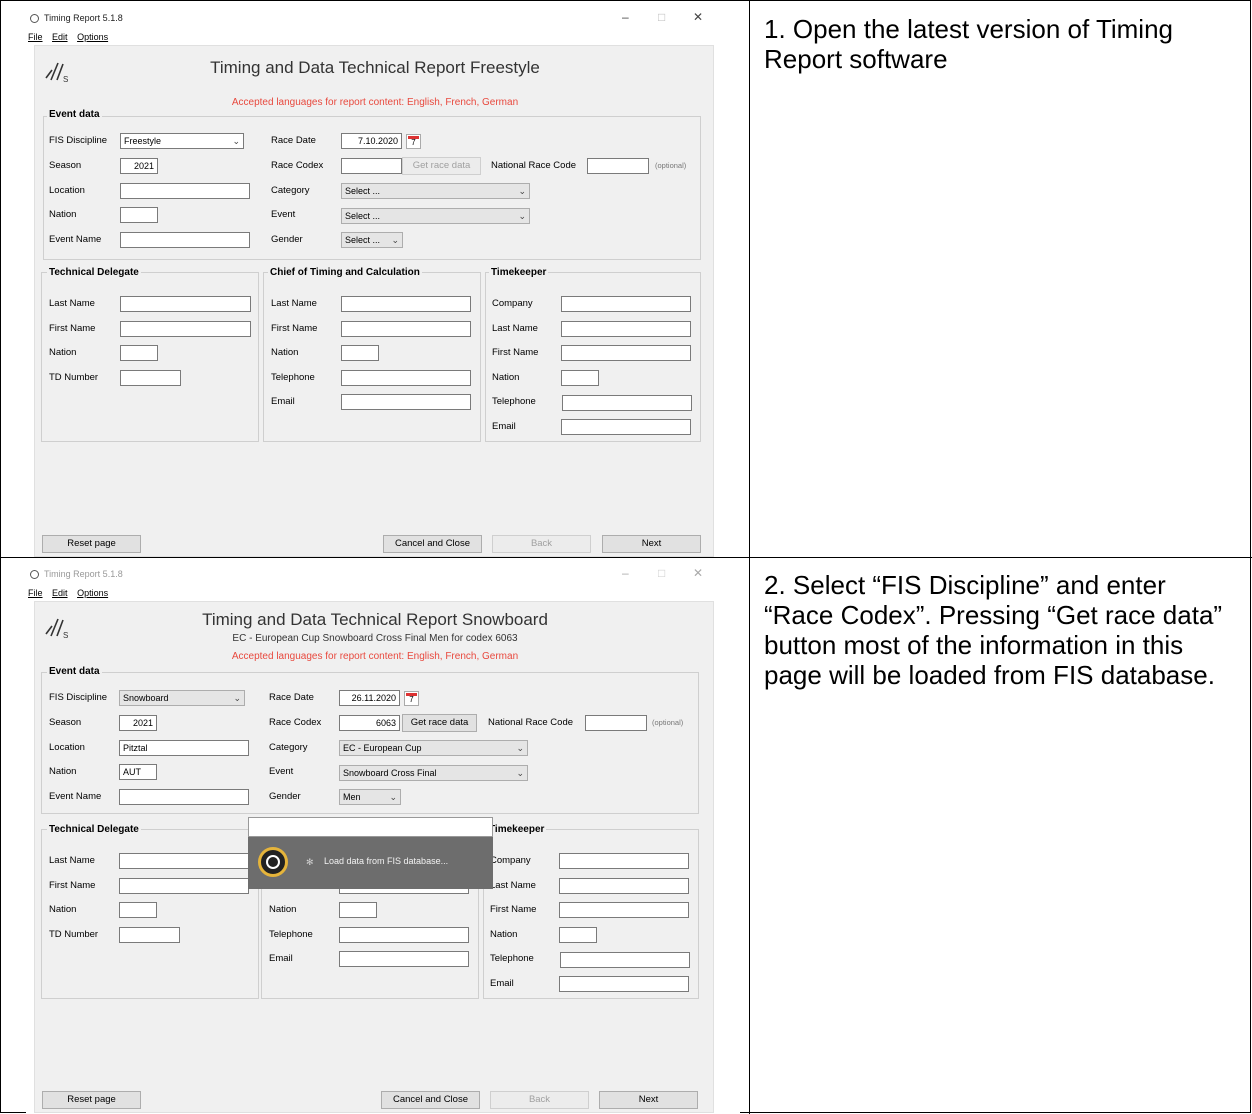 Image resolution: width=1252 pixels, height=1114 pixels. I want to click on location-input, so click(185, 191).